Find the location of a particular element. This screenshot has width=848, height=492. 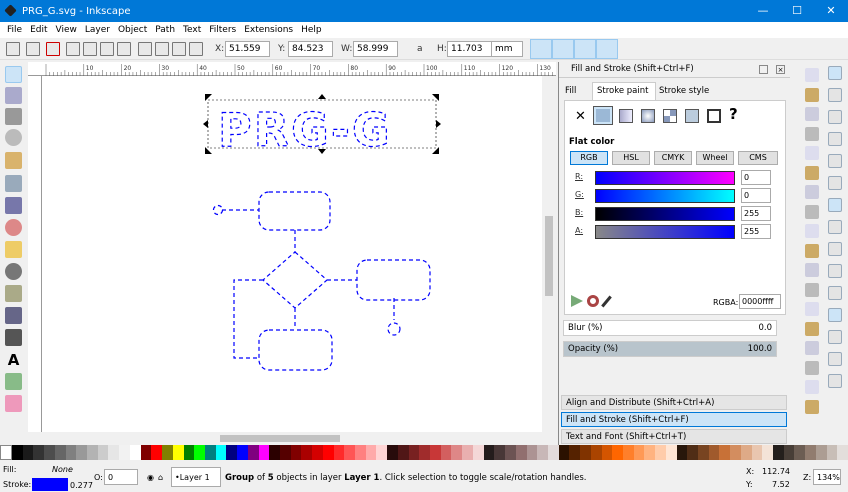

tweak-tool-icon is located at coordinates (13, 116).